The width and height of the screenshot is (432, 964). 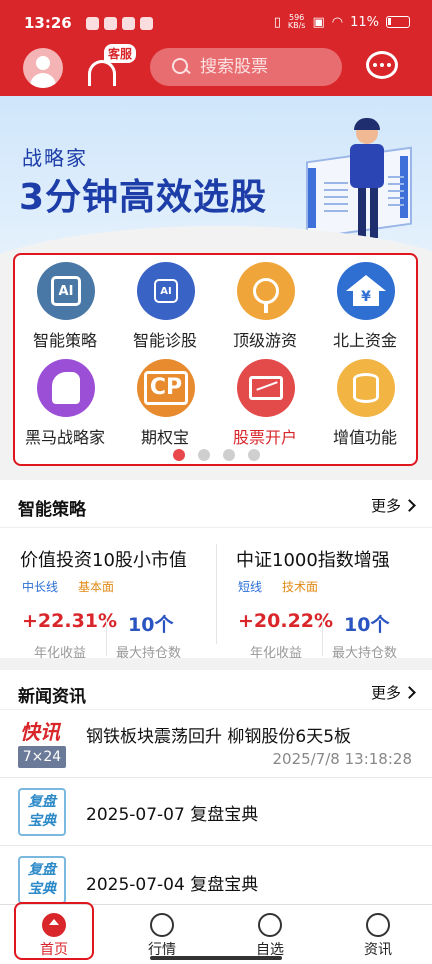 I want to click on gesture-bar, so click(x=216, y=958).